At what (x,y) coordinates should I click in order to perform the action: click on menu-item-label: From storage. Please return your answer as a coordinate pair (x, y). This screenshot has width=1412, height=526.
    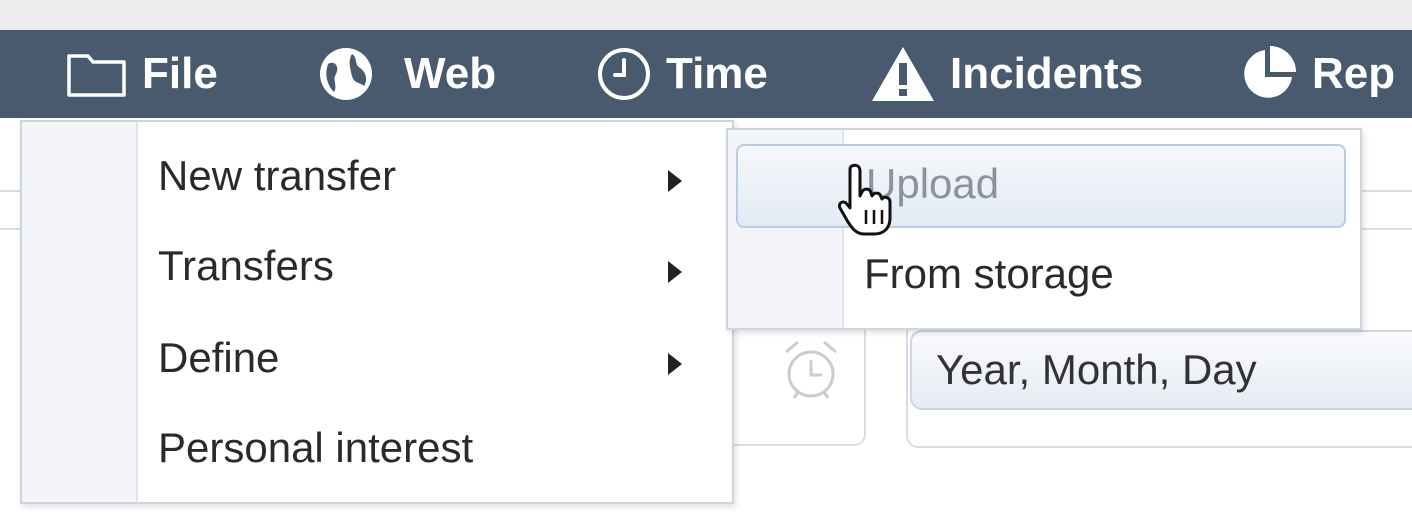
    Looking at the image, I should click on (989, 273).